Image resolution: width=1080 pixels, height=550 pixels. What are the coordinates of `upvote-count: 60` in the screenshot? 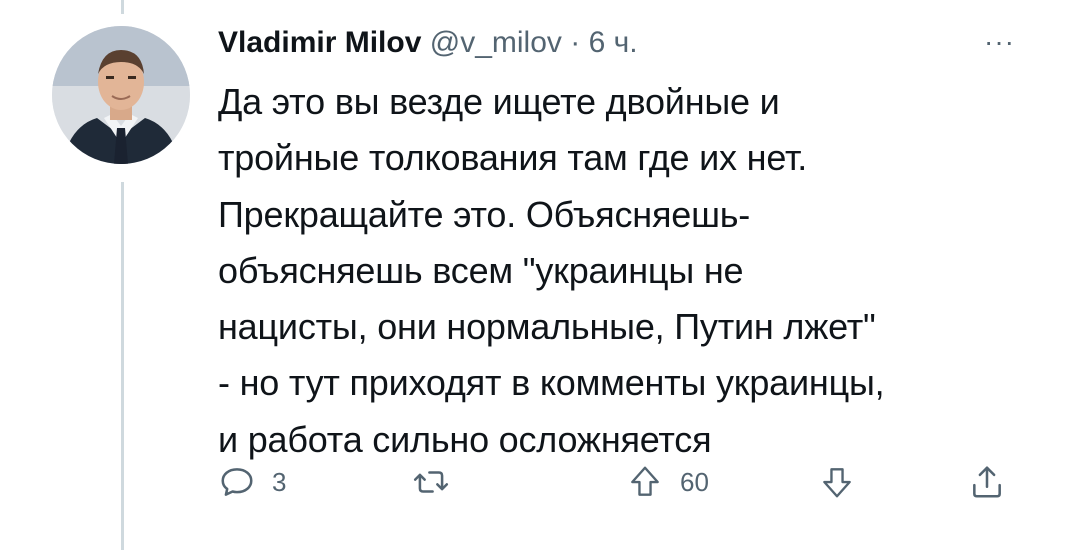 It's located at (694, 481).